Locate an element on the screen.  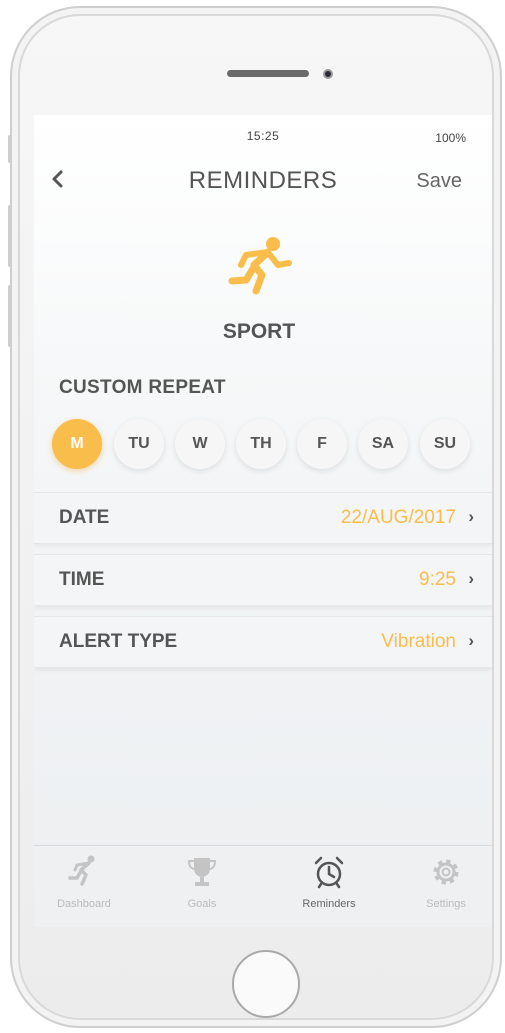
alert-type-label: ALERT TYPE is located at coordinates (118, 641).